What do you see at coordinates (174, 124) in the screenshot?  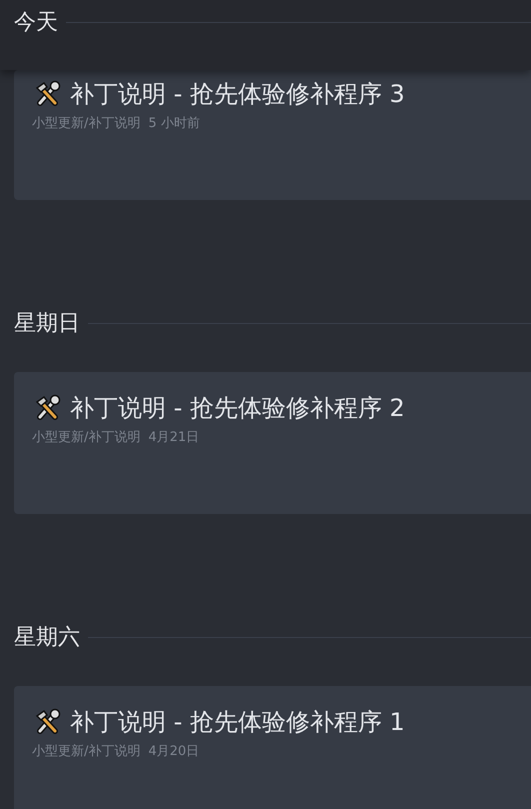 I see `post-time: 5 小时前` at bounding box center [174, 124].